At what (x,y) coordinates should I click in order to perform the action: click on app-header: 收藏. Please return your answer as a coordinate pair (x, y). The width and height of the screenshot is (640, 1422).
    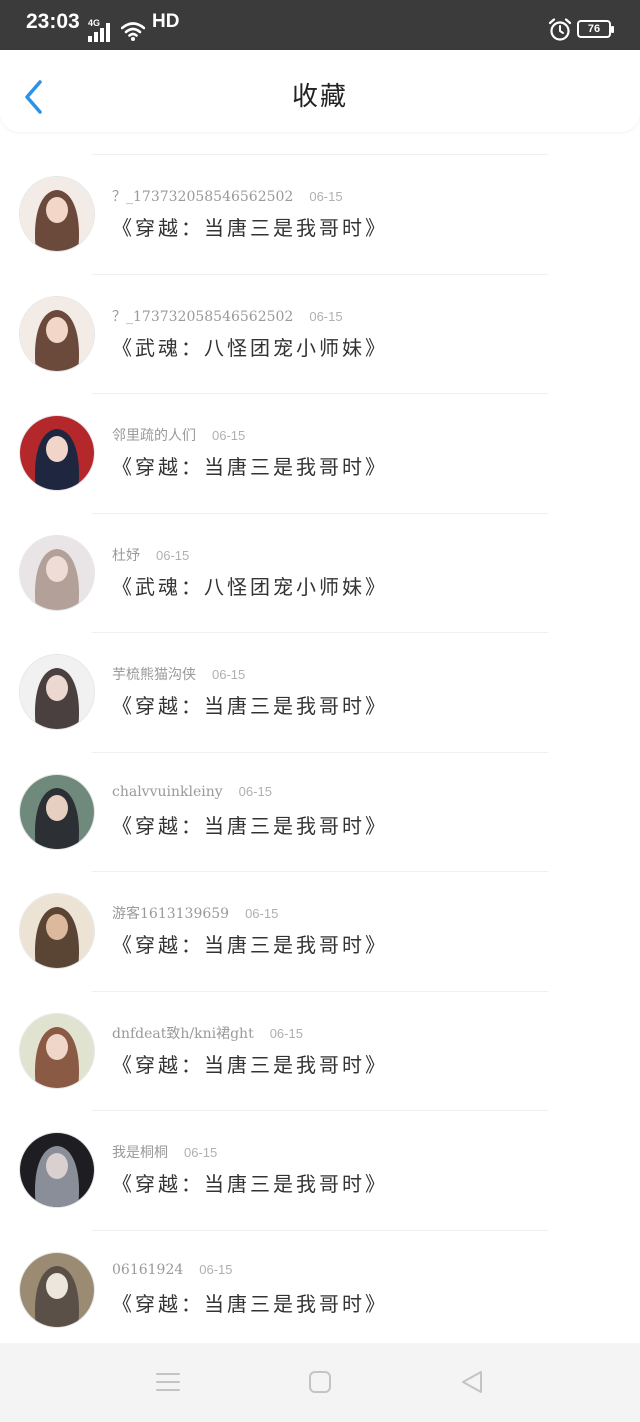
    Looking at the image, I should click on (320, 91).